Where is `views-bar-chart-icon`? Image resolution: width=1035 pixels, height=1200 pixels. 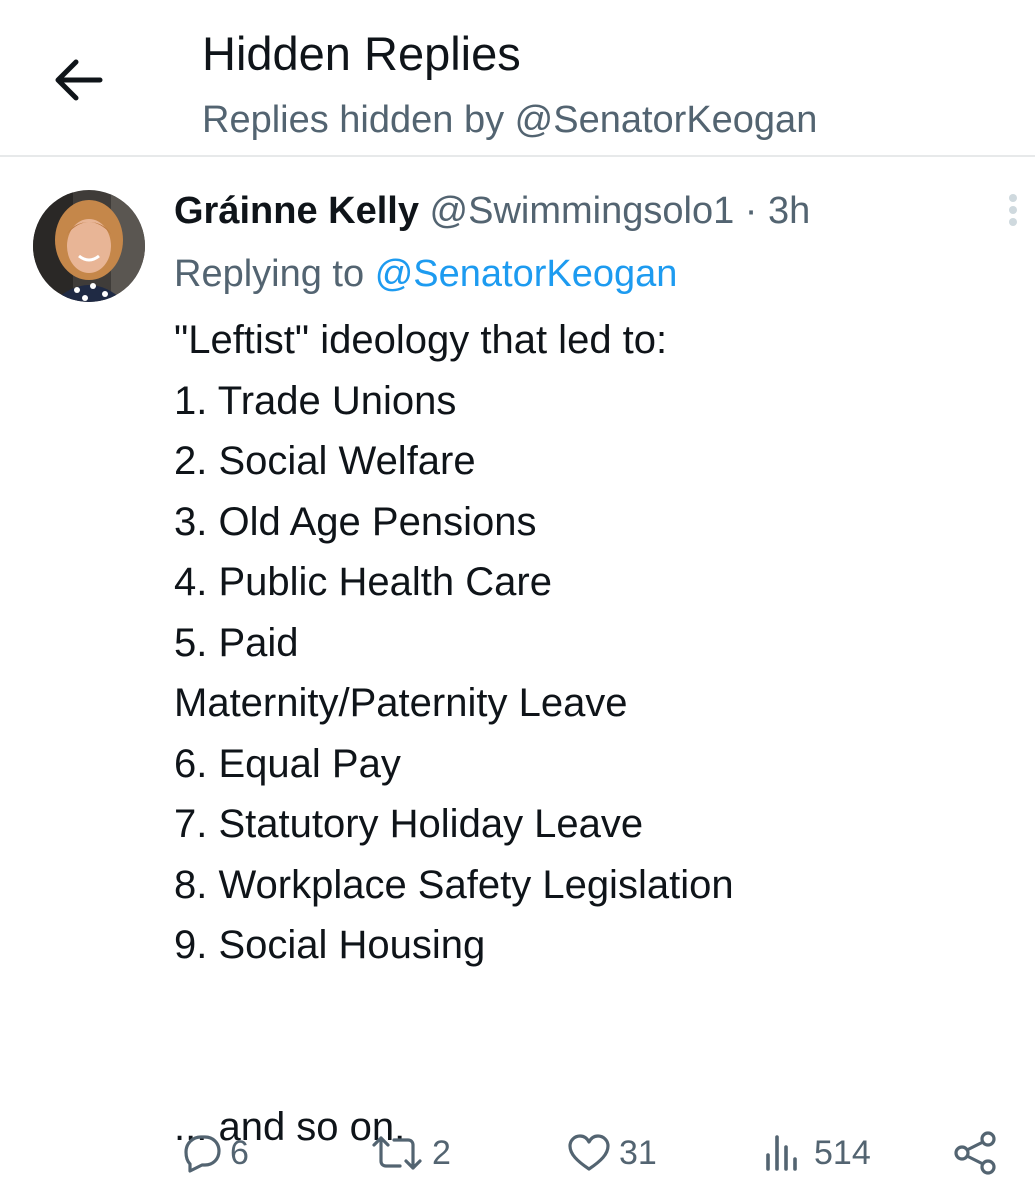 views-bar-chart-icon is located at coordinates (781, 1153).